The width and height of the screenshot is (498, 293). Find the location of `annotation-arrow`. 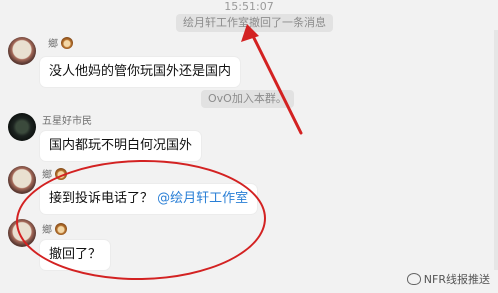

annotation-arrow is located at coordinates (272, 79).